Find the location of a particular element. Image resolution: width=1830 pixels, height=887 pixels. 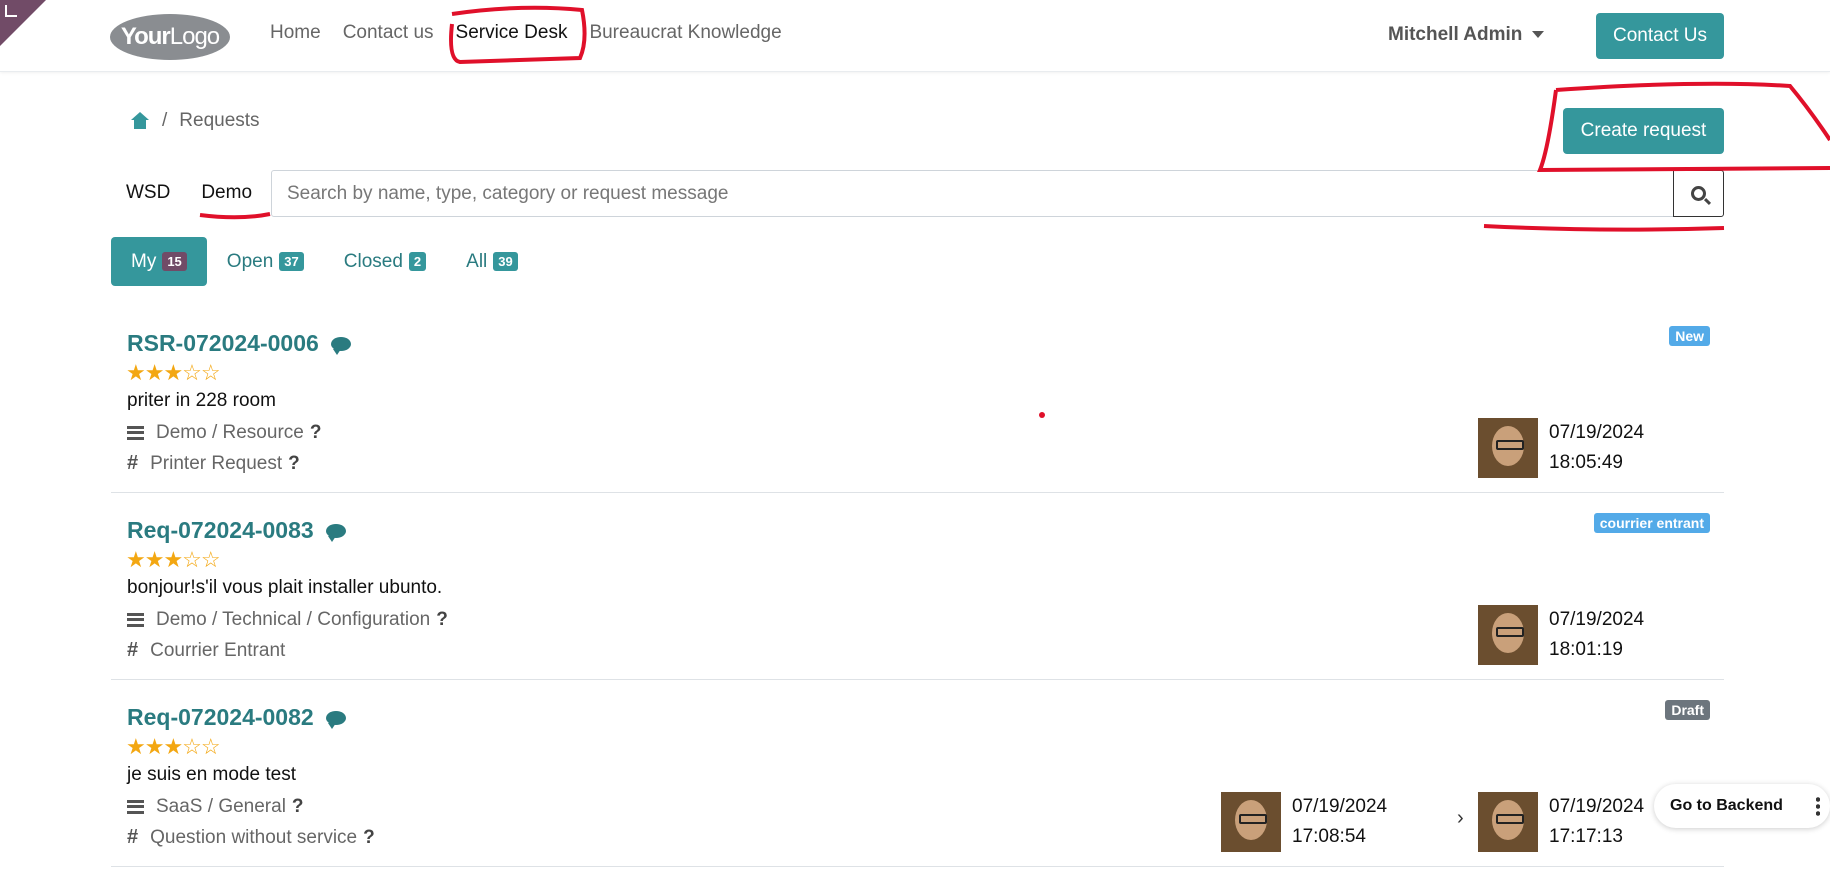

annotation-search-button is located at coordinates (1604, 228).